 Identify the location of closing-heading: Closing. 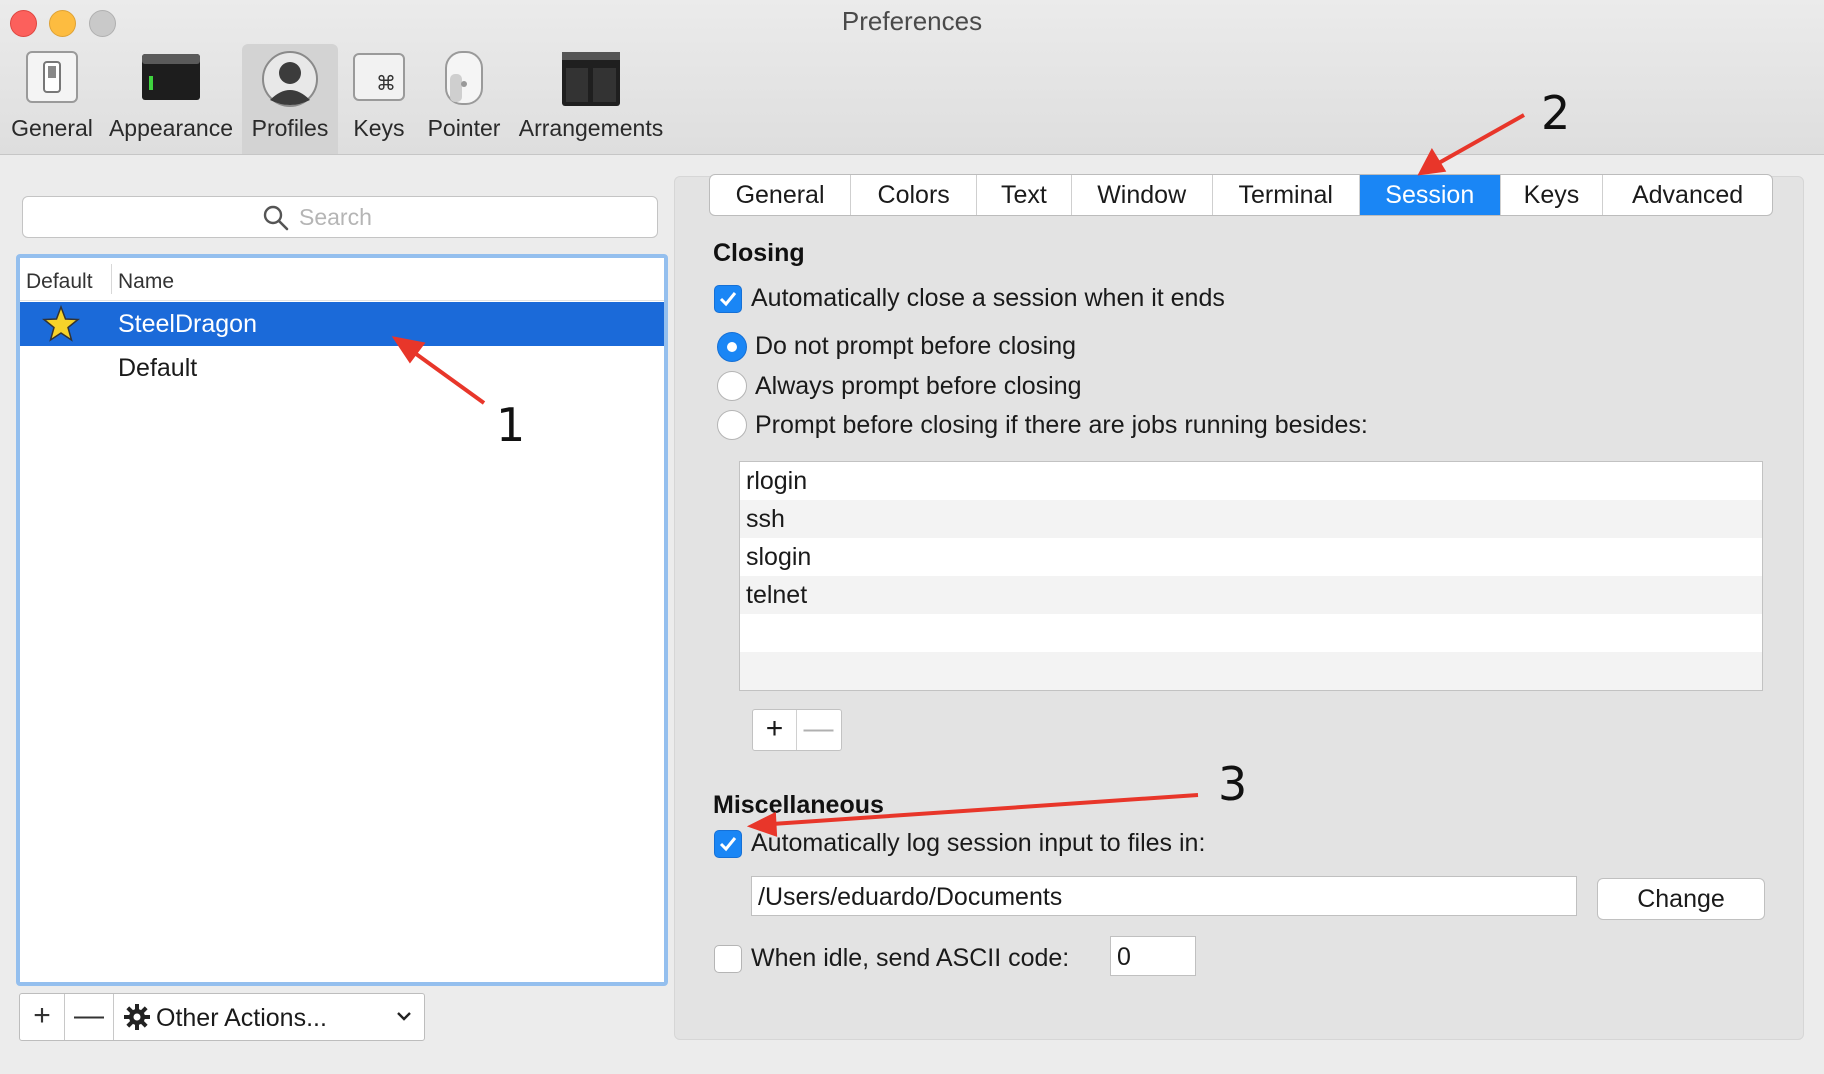
(759, 253).